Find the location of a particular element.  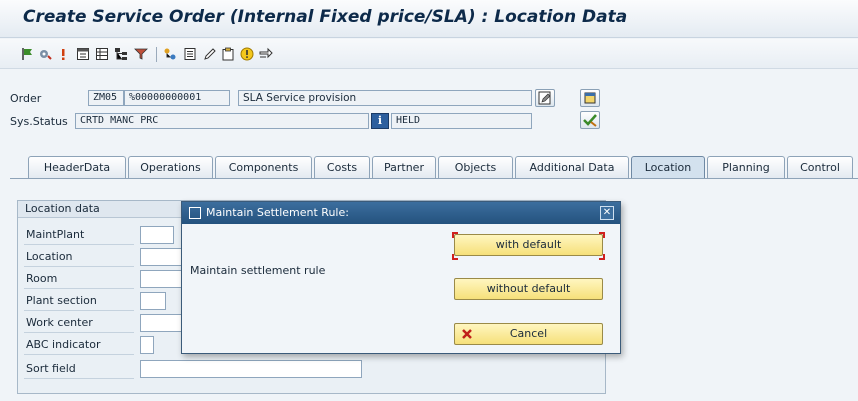

order-type-field: ZM05 is located at coordinates (106, 98).